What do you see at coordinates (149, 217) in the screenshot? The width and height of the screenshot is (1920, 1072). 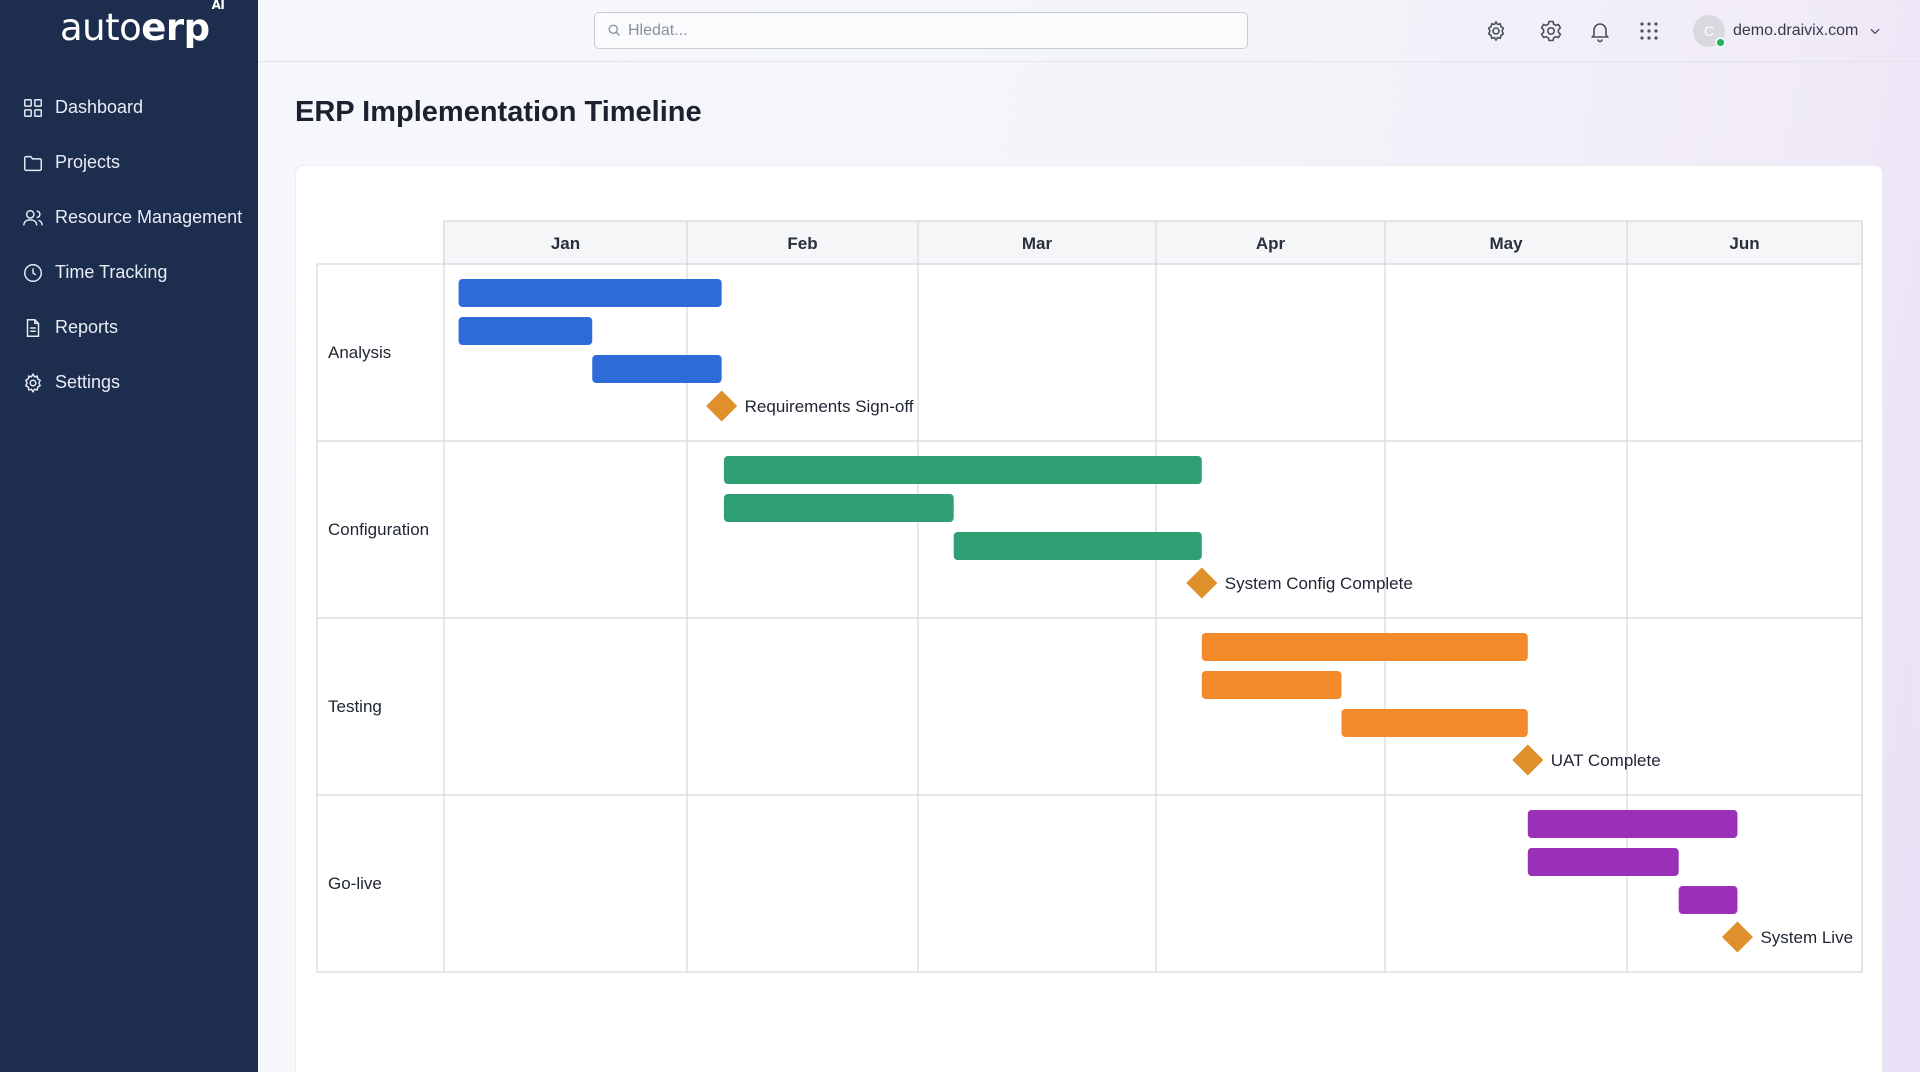 I see `sidebar-item-label: Resource Management` at bounding box center [149, 217].